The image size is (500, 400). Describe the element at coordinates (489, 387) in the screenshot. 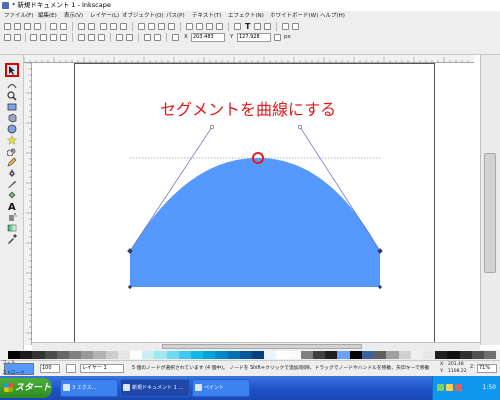

I see `clock: 1:50` at that location.